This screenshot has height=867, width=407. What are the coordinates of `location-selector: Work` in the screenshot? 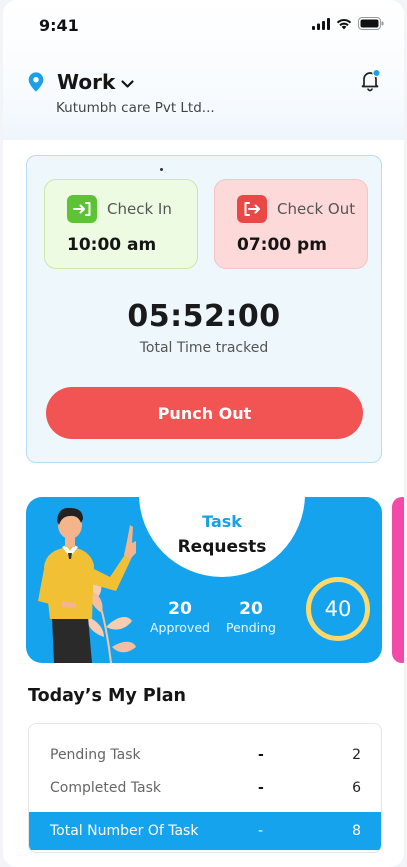 It's located at (79, 82).